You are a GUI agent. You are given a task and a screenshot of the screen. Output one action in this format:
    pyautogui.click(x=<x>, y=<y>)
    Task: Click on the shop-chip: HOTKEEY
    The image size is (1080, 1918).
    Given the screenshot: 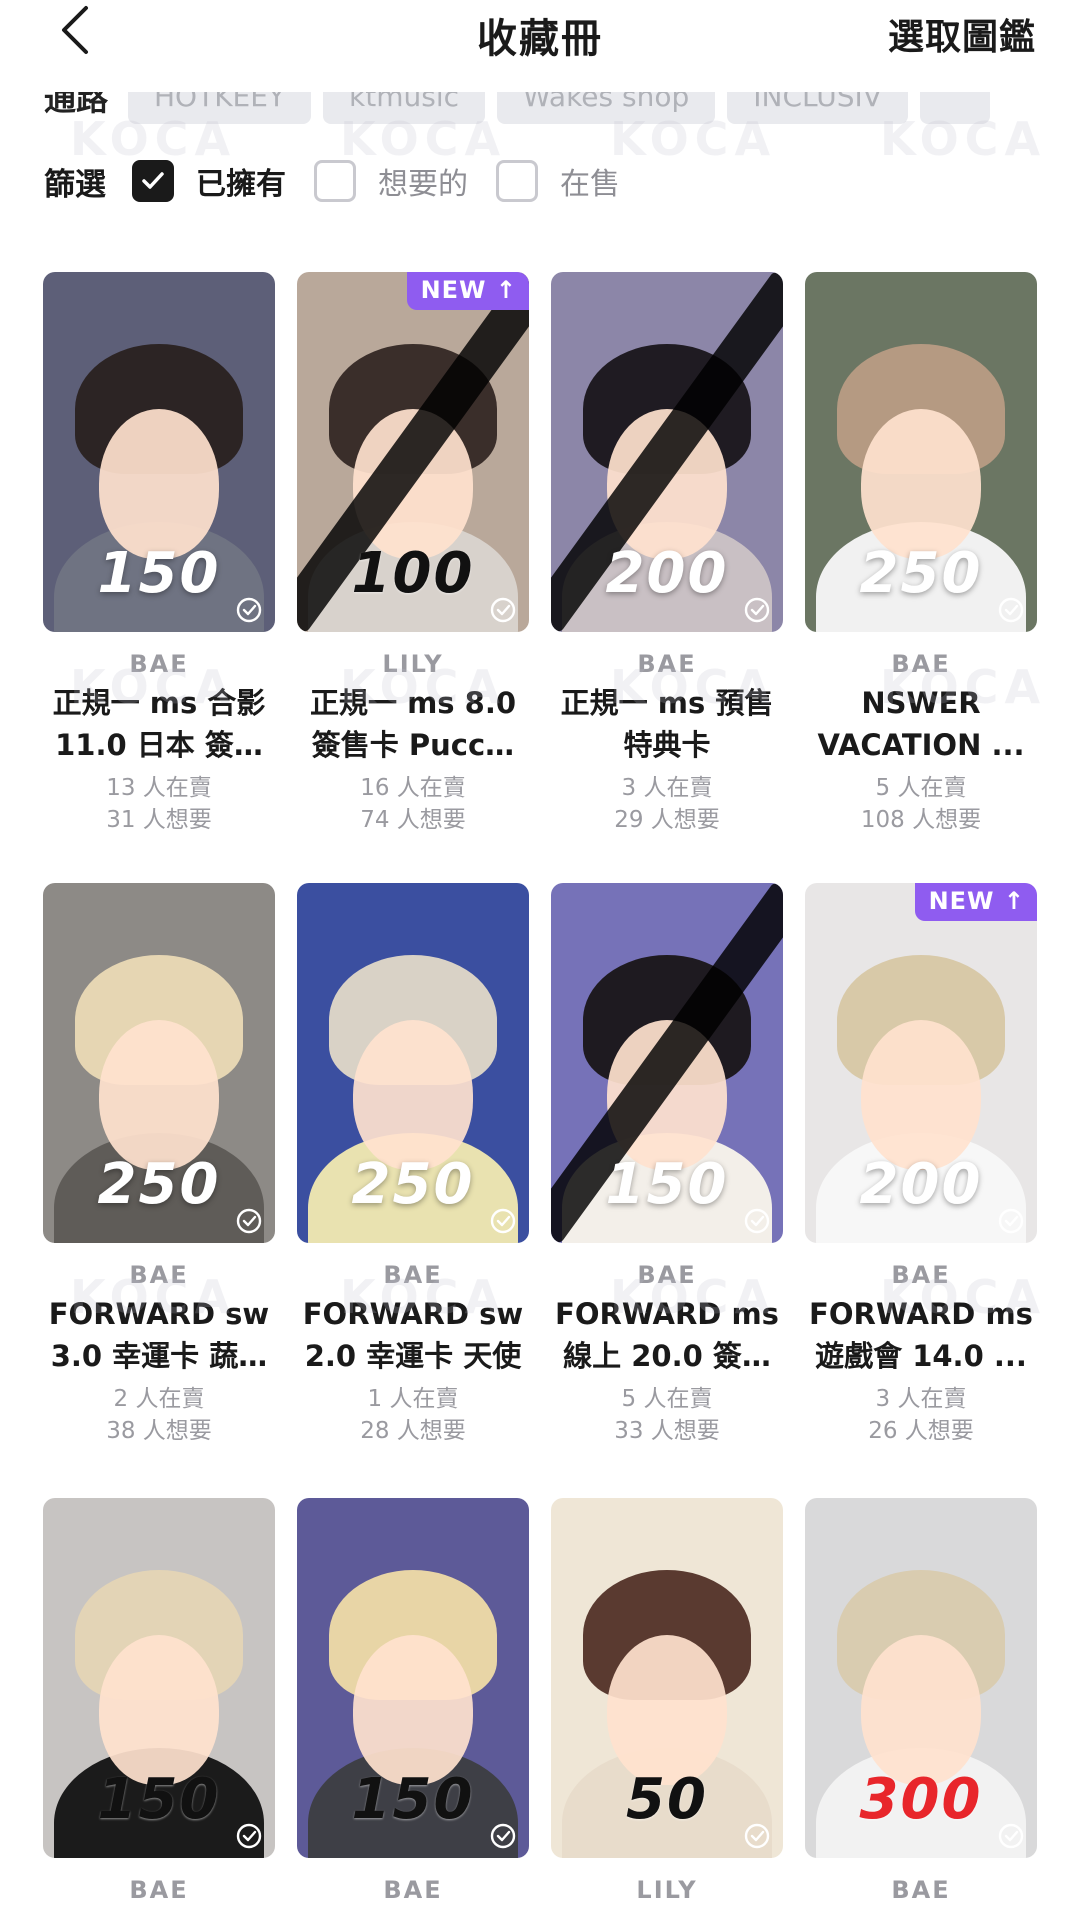 What is the action you would take?
    pyautogui.click(x=220, y=108)
    